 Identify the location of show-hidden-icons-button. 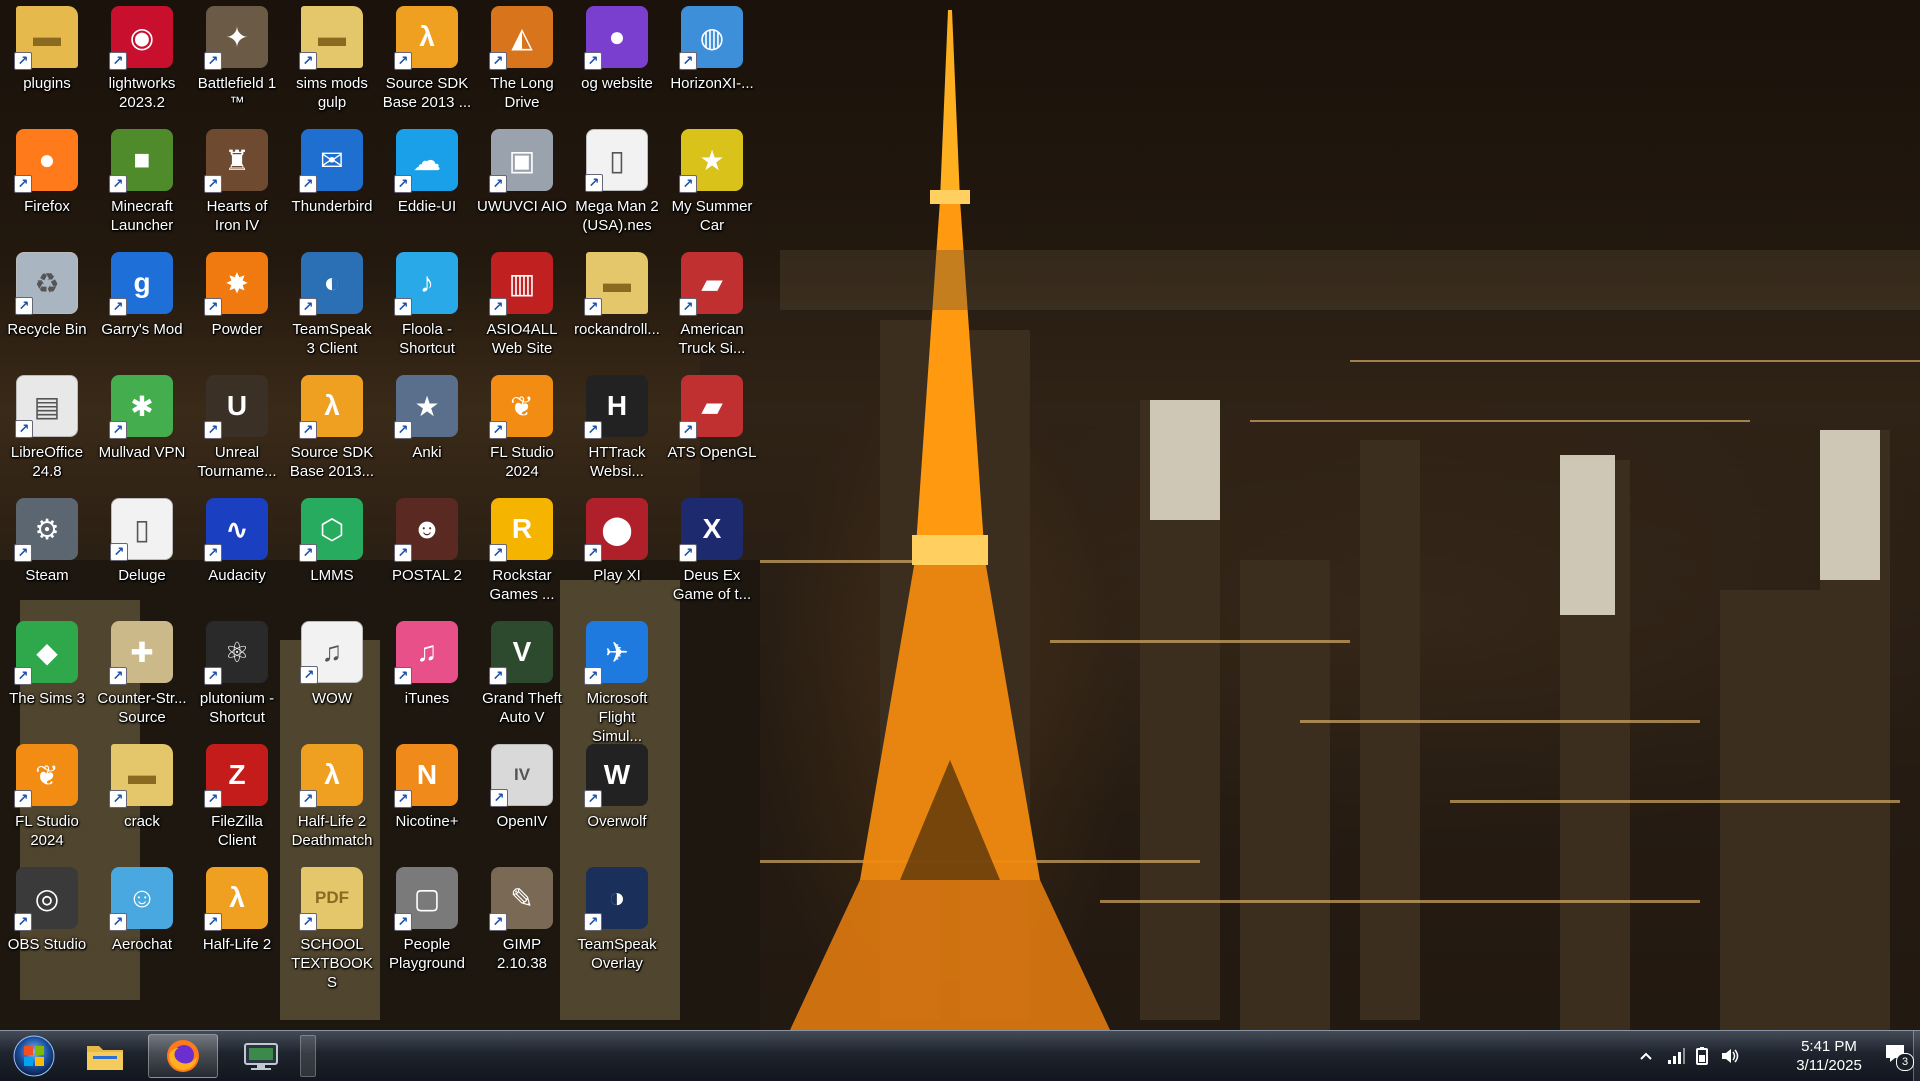
(1646, 1056).